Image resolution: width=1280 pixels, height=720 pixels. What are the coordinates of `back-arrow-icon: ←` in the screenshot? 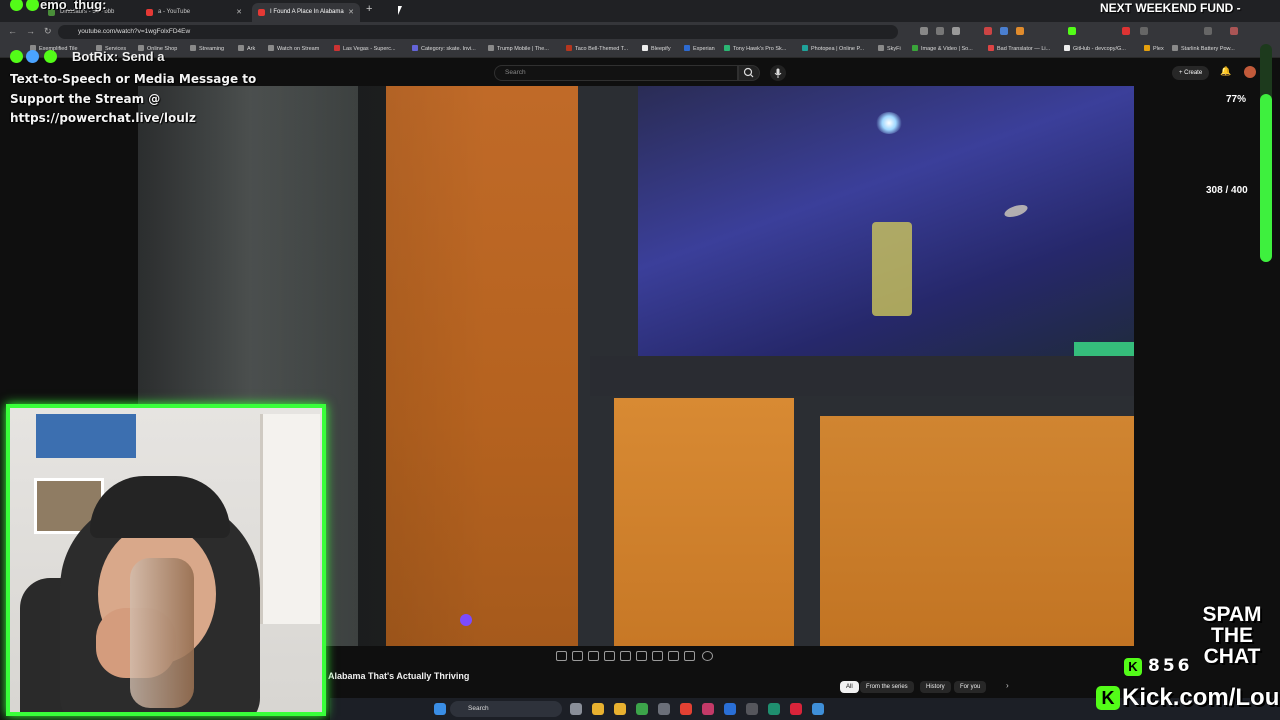 It's located at (12, 31).